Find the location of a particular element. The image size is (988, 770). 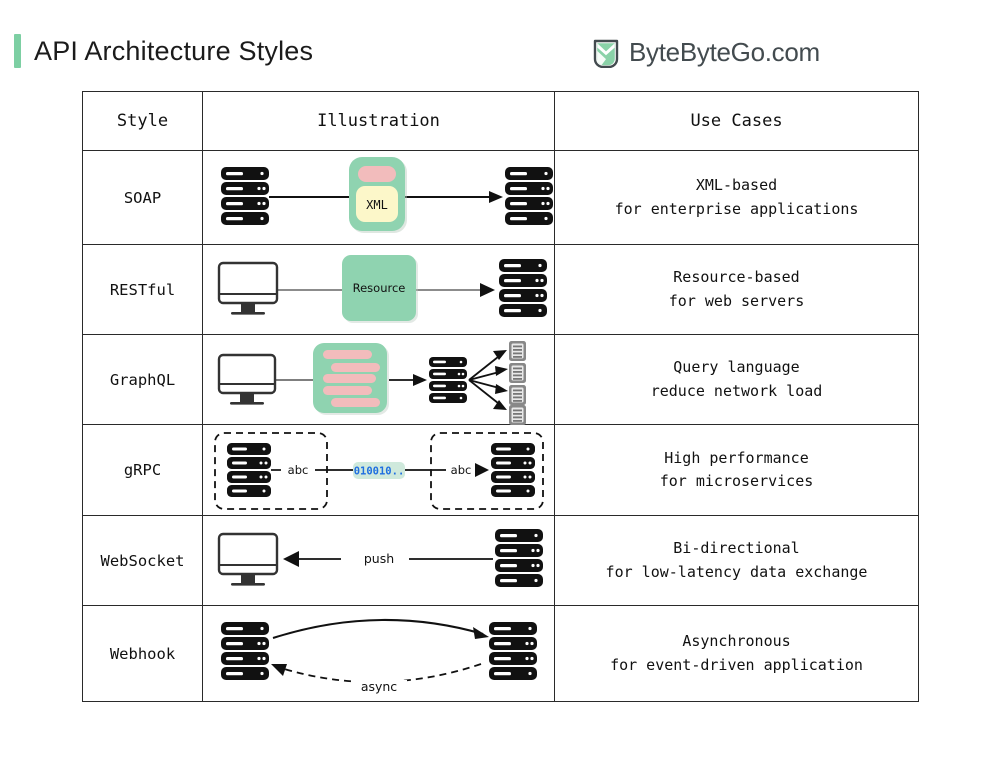

style-name-graphql: GraphQL is located at coordinates (142, 379).